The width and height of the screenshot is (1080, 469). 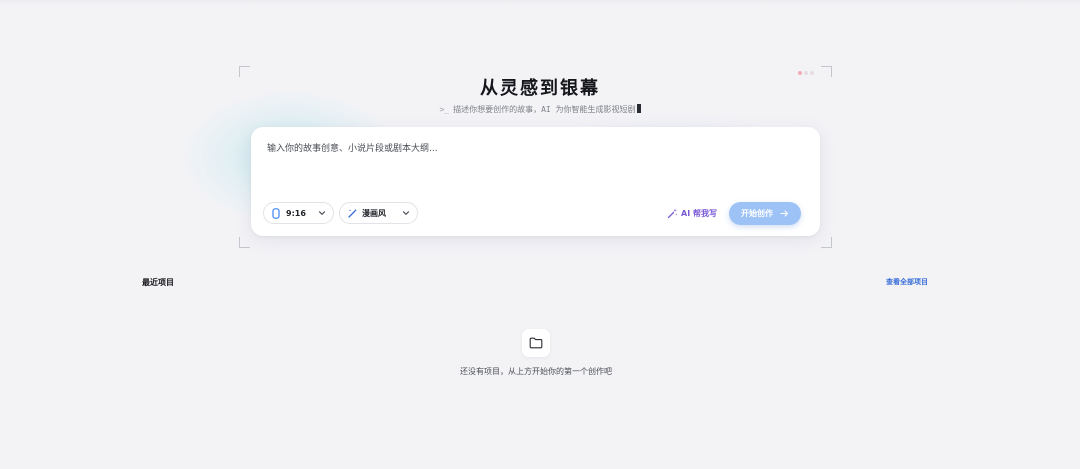 What do you see at coordinates (276, 213) in the screenshot?
I see `phone-portrait-icon` at bounding box center [276, 213].